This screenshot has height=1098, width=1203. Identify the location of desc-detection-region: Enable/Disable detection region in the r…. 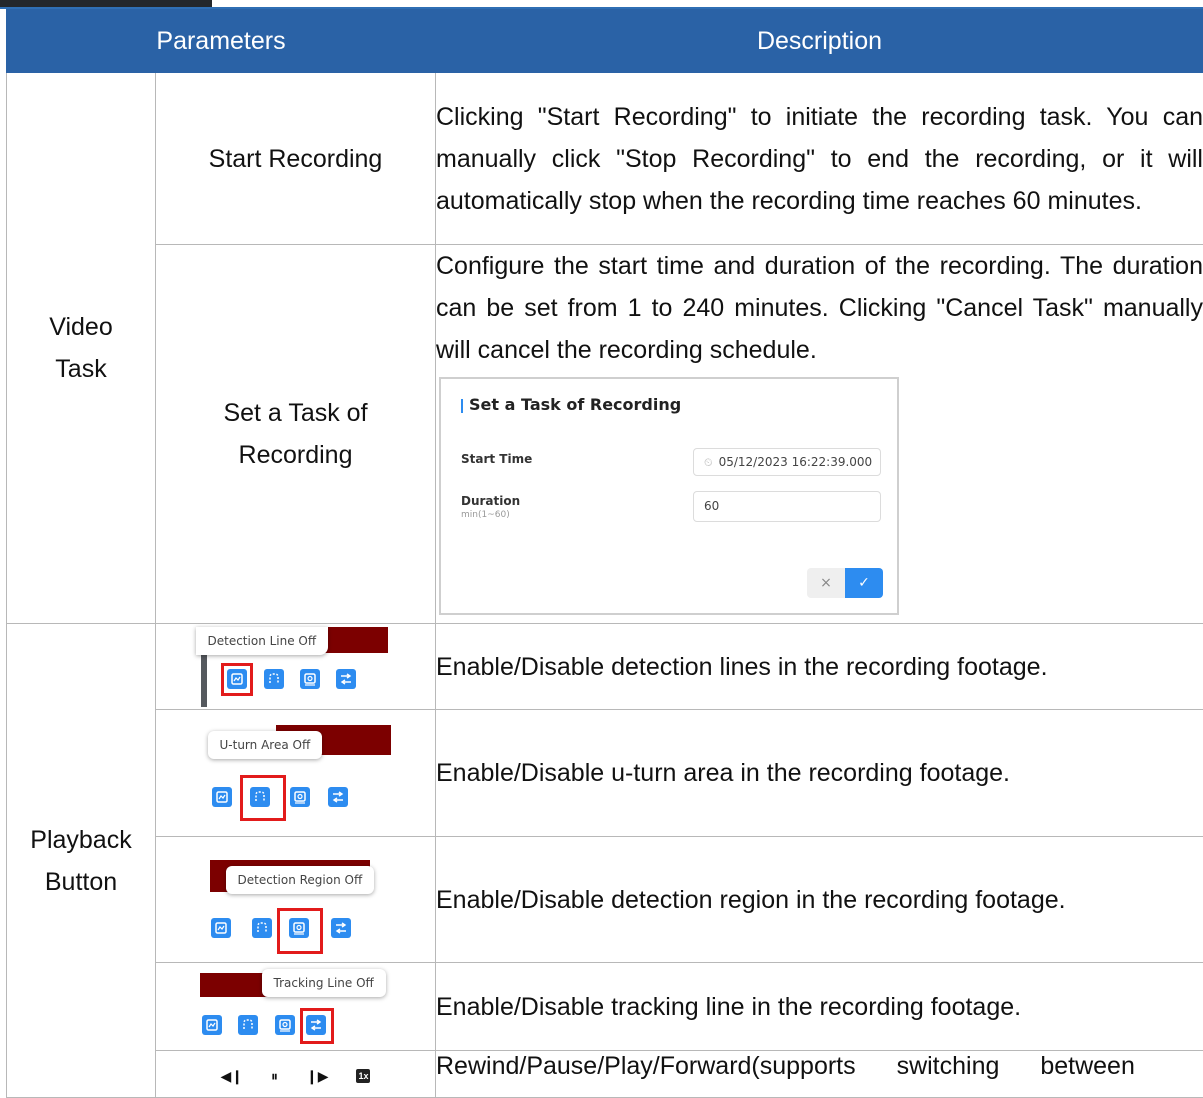
(819, 900).